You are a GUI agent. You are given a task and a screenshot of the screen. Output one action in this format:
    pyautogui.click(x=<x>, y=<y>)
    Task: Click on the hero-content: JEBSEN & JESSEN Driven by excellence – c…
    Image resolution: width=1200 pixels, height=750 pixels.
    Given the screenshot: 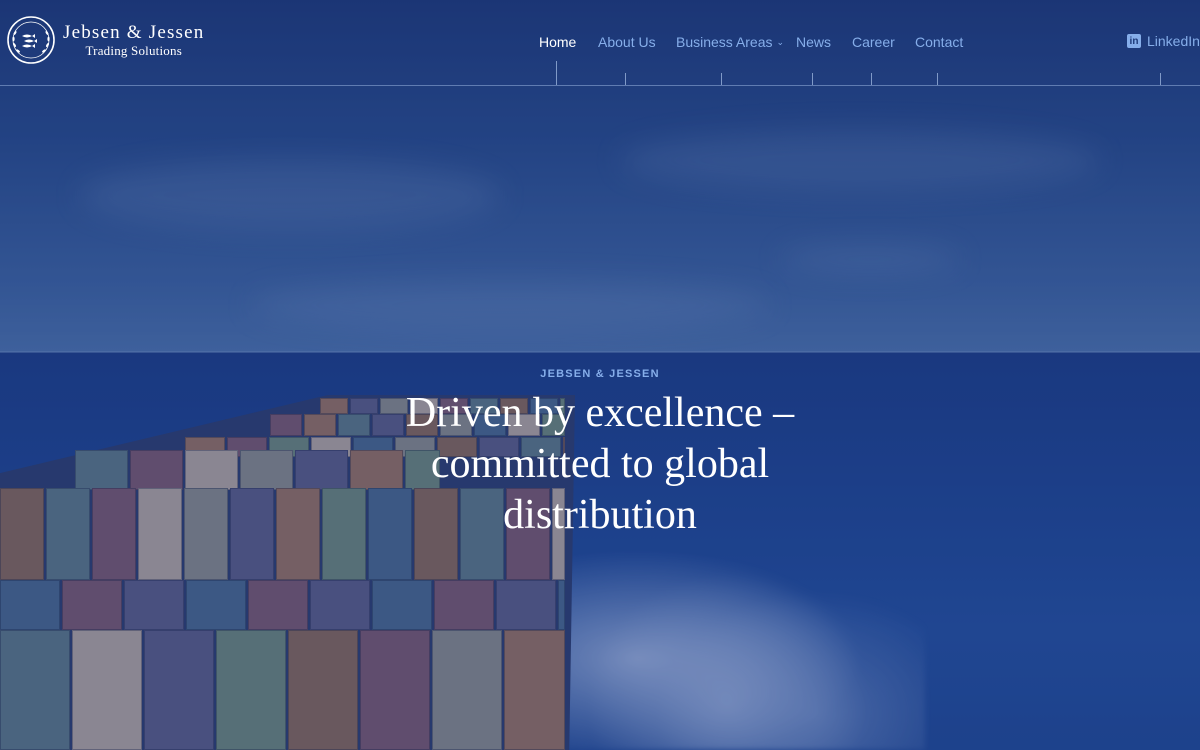 What is the action you would take?
    pyautogui.click(x=600, y=454)
    